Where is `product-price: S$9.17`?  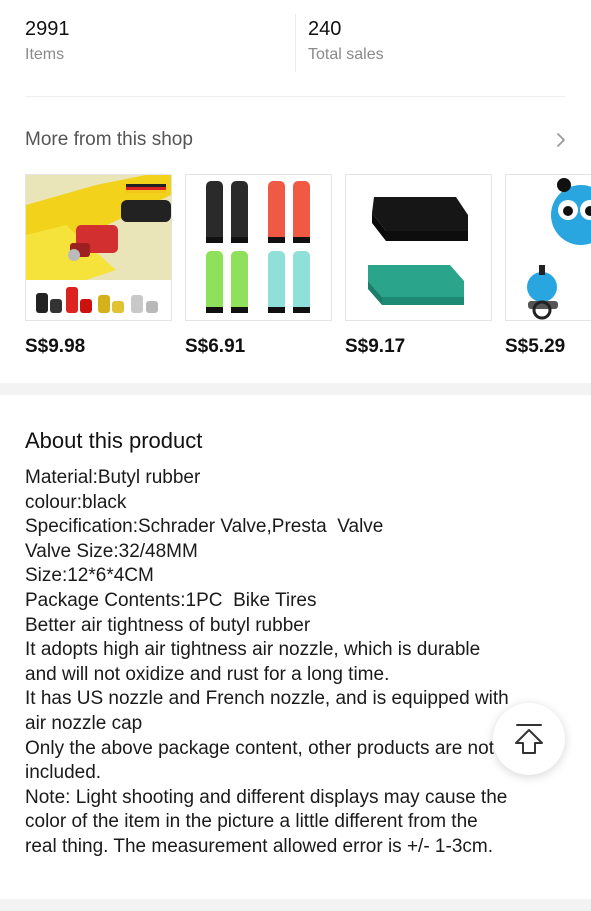 product-price: S$9.17 is located at coordinates (375, 346).